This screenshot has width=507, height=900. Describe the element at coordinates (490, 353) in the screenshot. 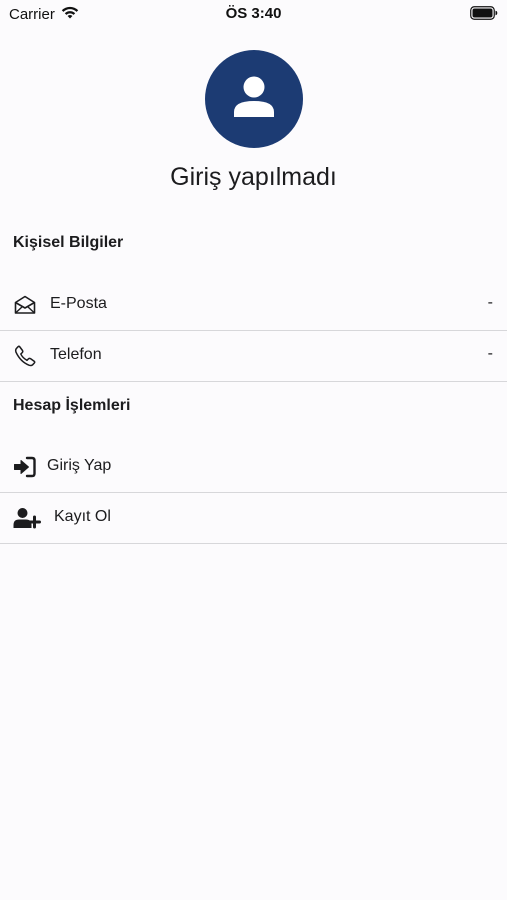

I see `phone-value: -` at that location.